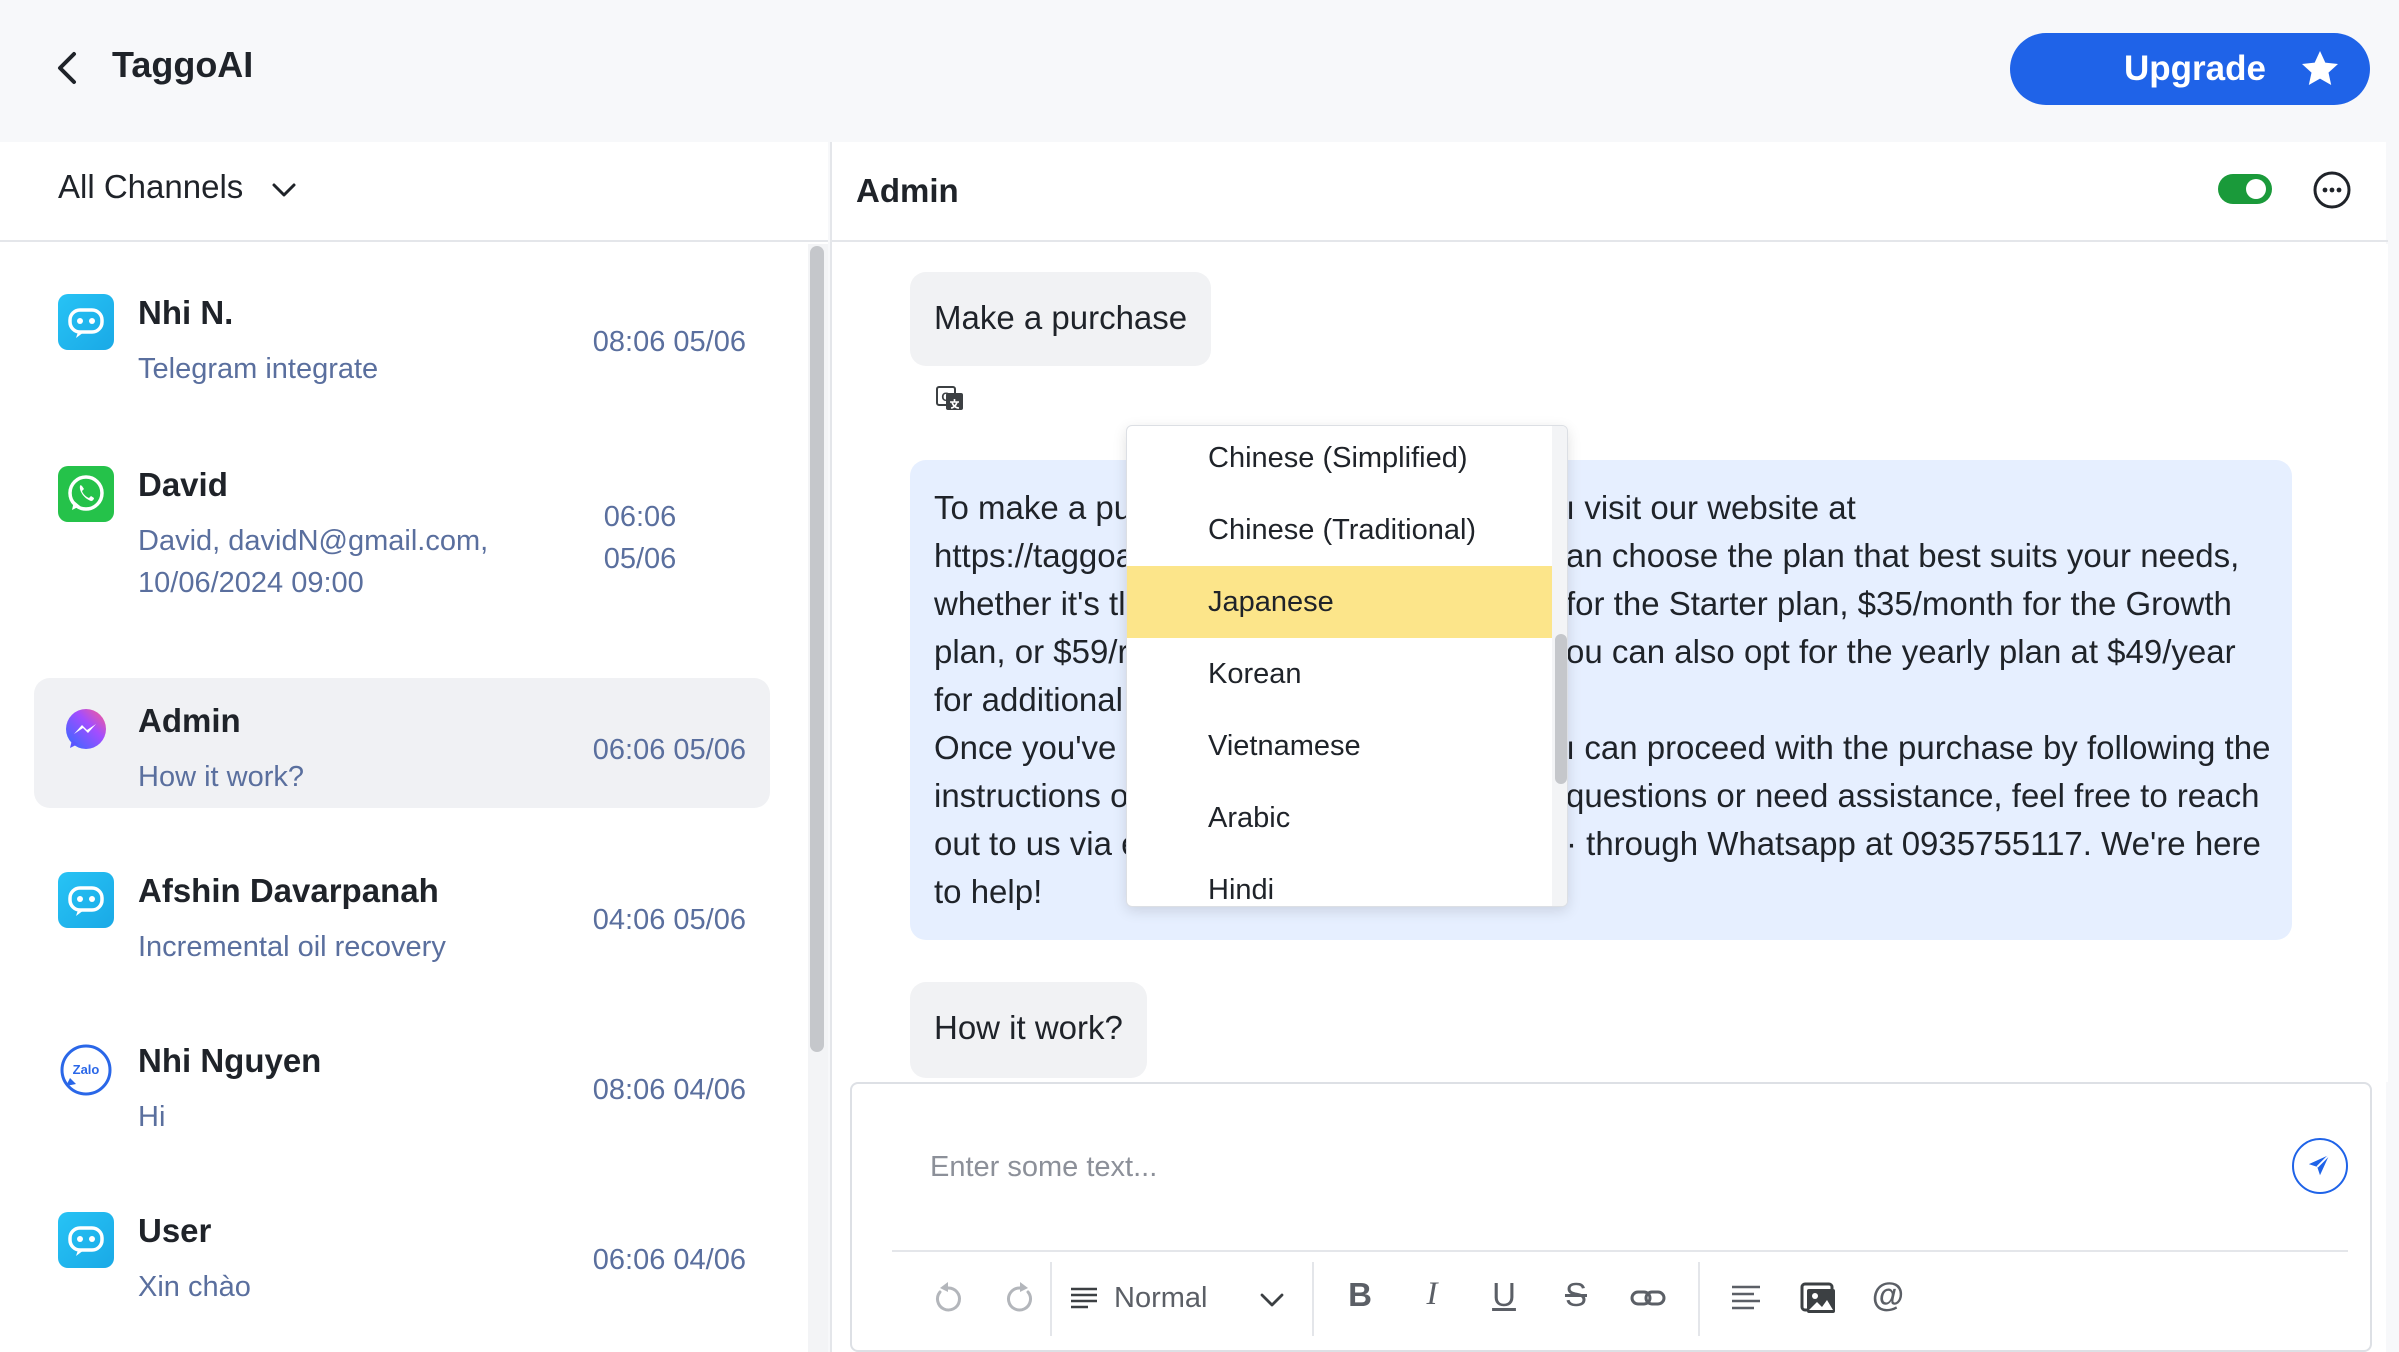 The height and width of the screenshot is (1352, 2399). Describe the element at coordinates (258, 369) in the screenshot. I see `conversation-preview: Telegram integrate` at that location.